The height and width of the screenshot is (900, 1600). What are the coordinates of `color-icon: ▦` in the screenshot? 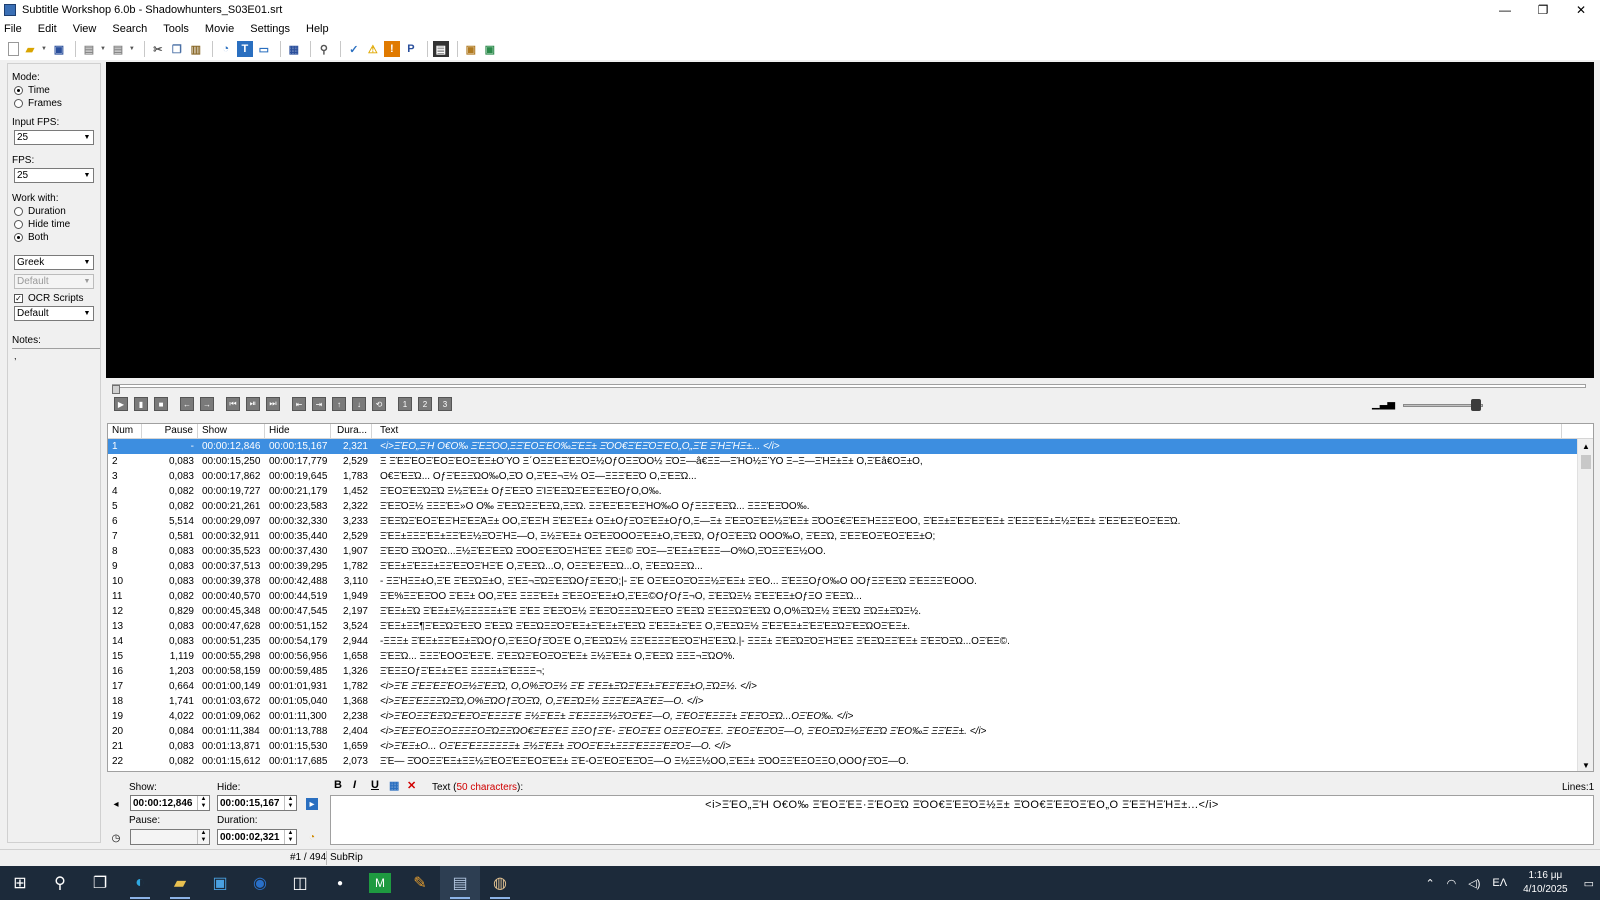 It's located at (394, 785).